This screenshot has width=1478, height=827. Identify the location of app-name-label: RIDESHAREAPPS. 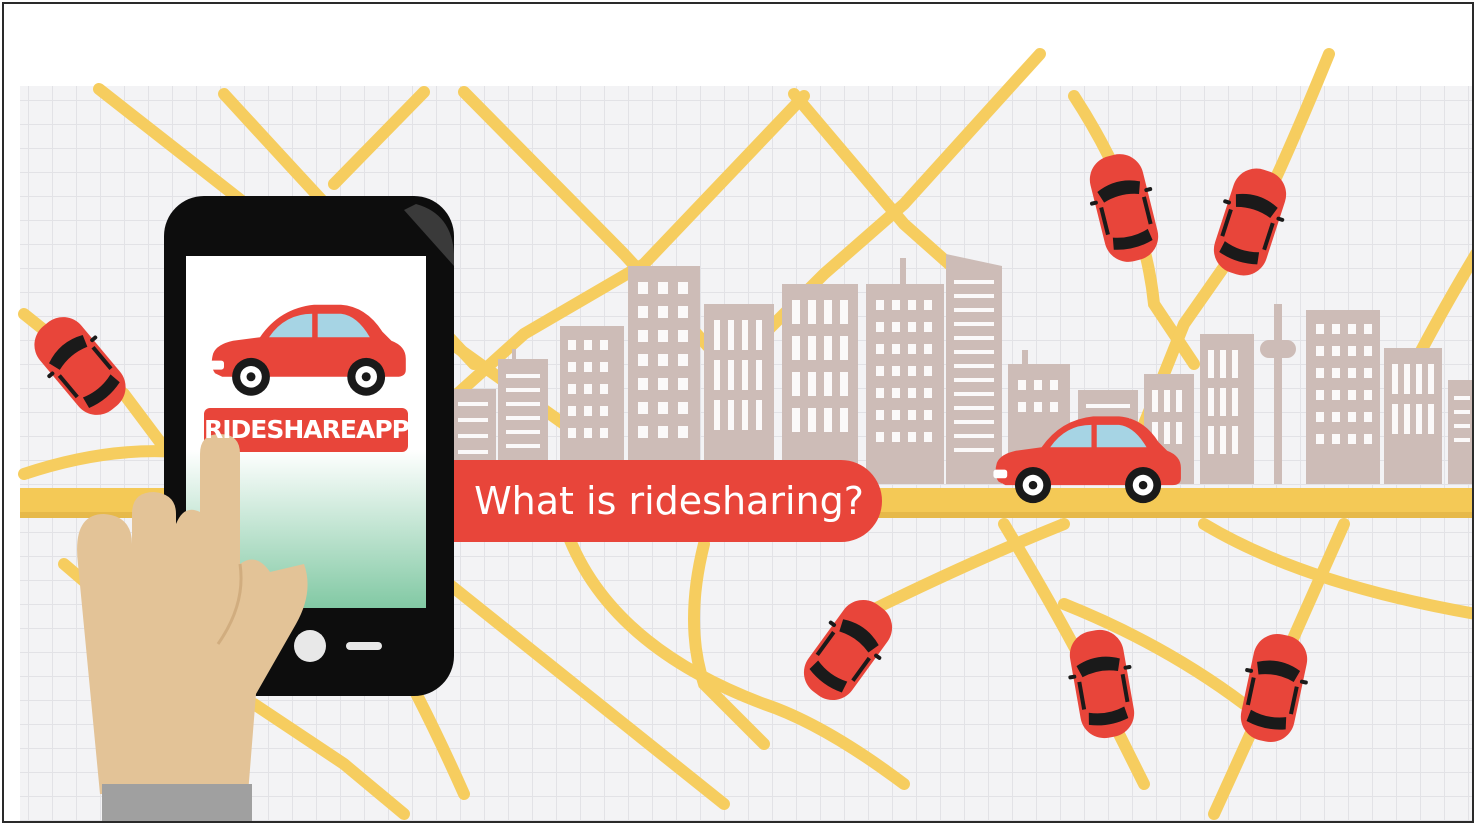
(306, 429).